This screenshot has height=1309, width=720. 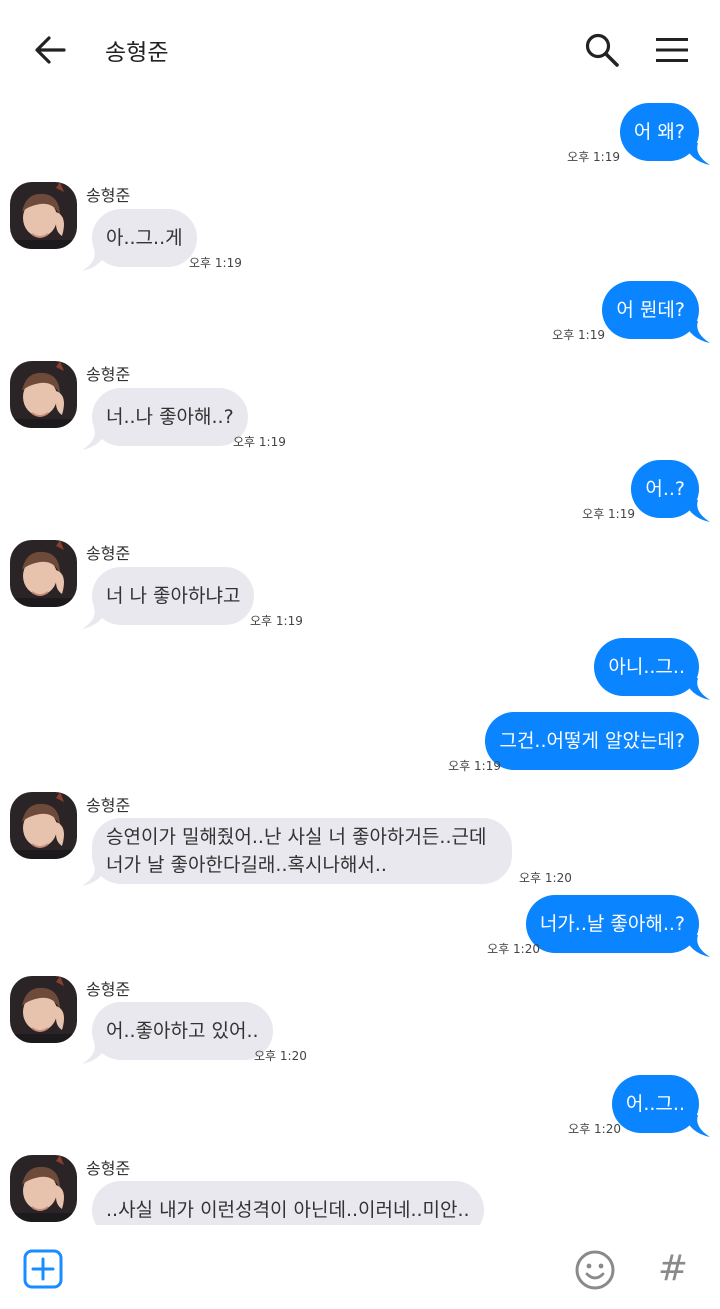 I want to click on arrow-left-icon, so click(x=50, y=50).